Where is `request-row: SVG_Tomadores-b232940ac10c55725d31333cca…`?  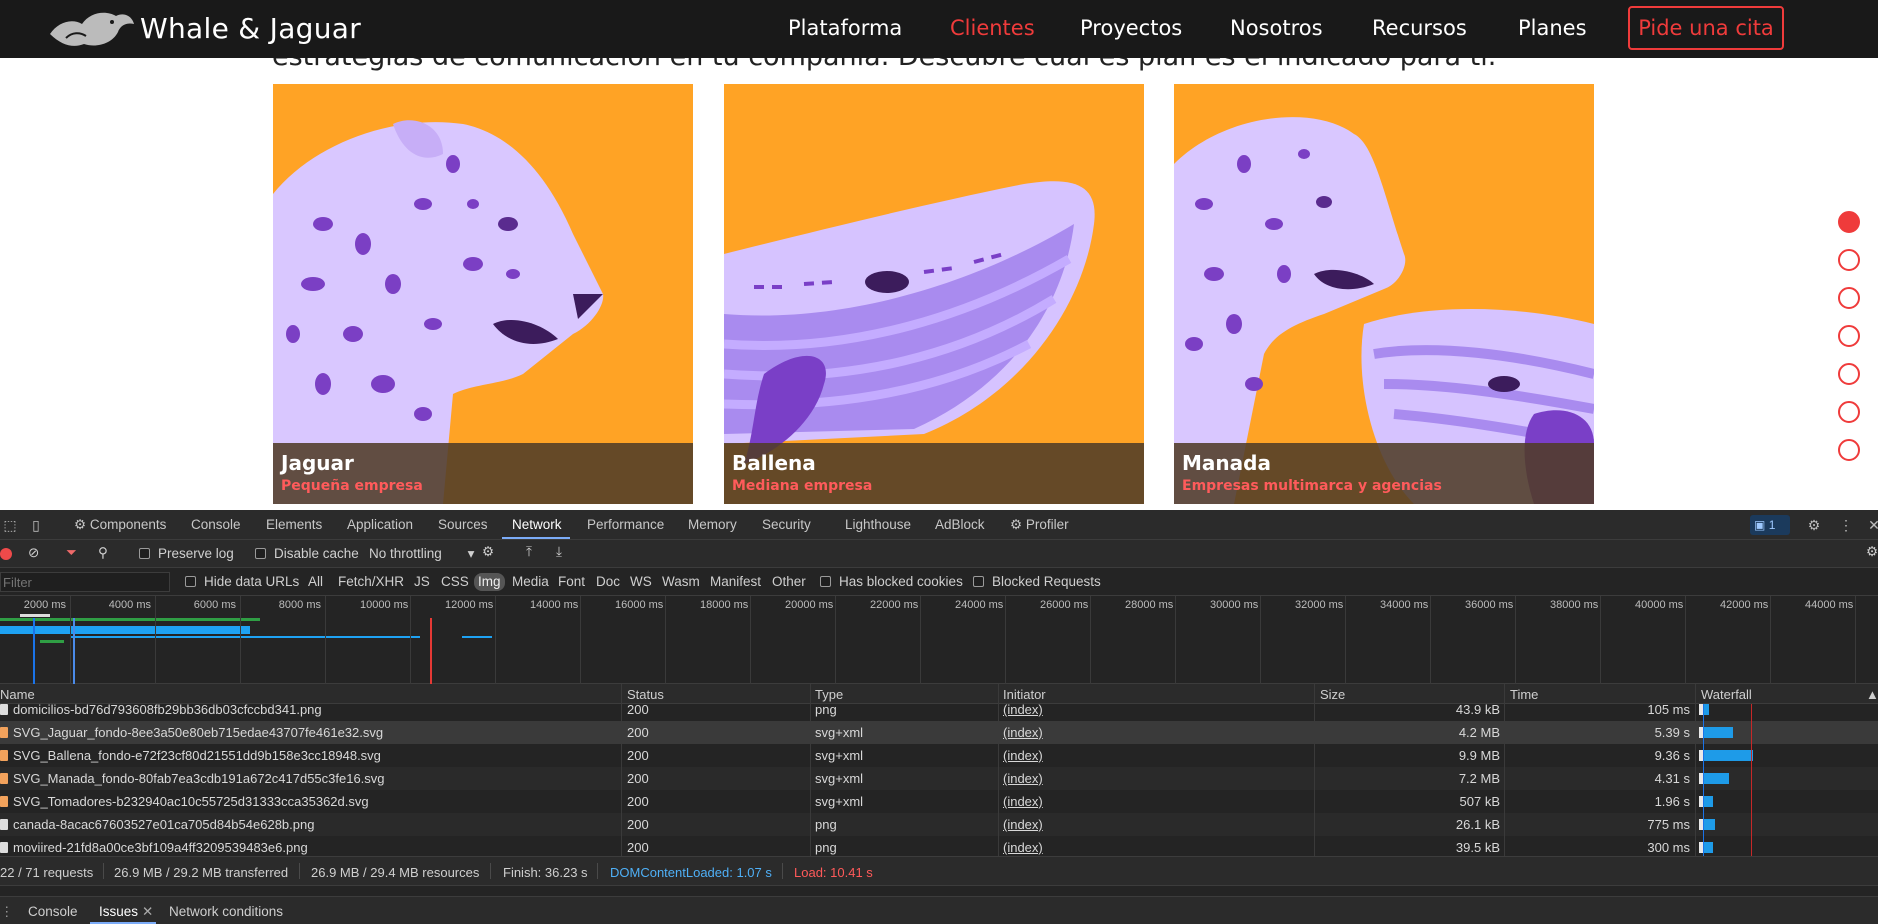
request-row: SVG_Tomadores-b232940ac10c55725d31333cca… is located at coordinates (939, 801).